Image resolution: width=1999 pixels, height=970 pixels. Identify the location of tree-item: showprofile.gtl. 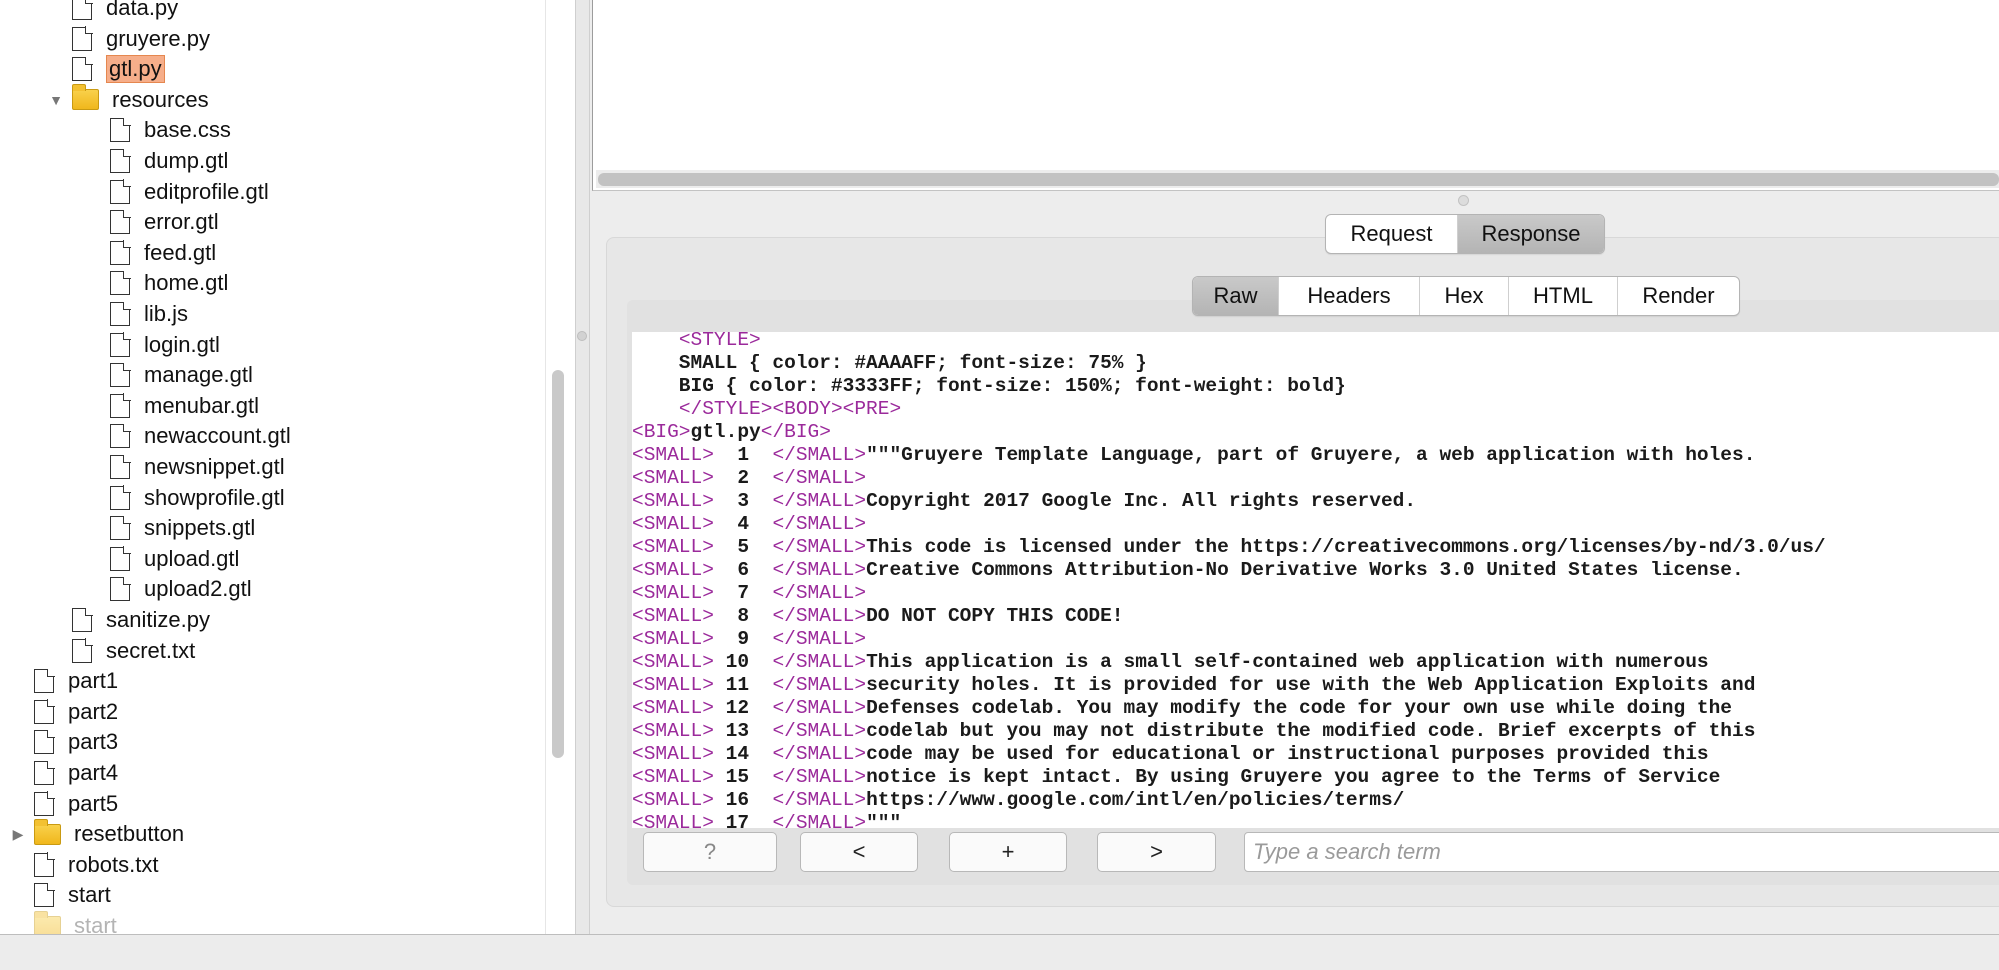
(184, 498).